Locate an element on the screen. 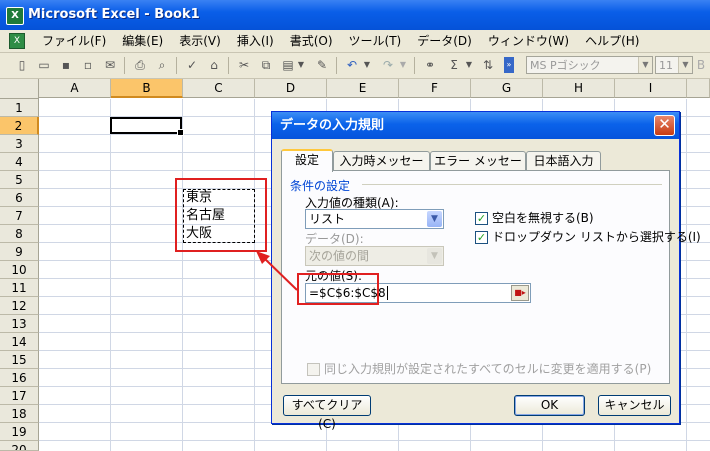 This screenshot has width=710, height=451. tab-settings: 設定 is located at coordinates (307, 160).